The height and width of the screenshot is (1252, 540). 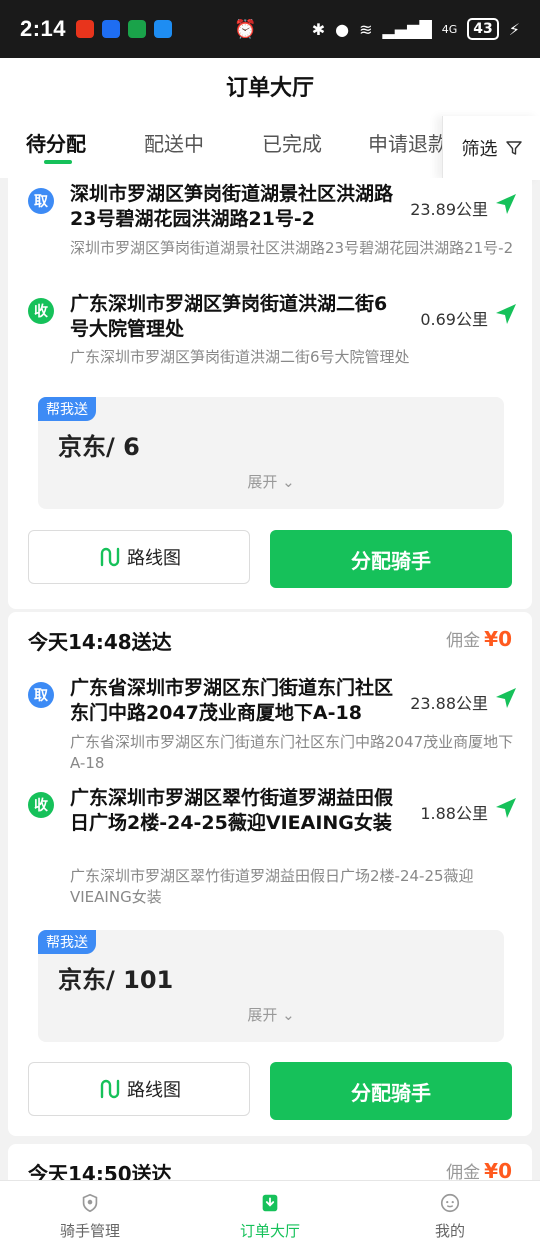 What do you see at coordinates (292, 248) in the screenshot?
I see `pickup-address: 深圳市罗湖区笋岗街道湖景社区洪湖路23号碧湖花园洪湖路21号-2` at bounding box center [292, 248].